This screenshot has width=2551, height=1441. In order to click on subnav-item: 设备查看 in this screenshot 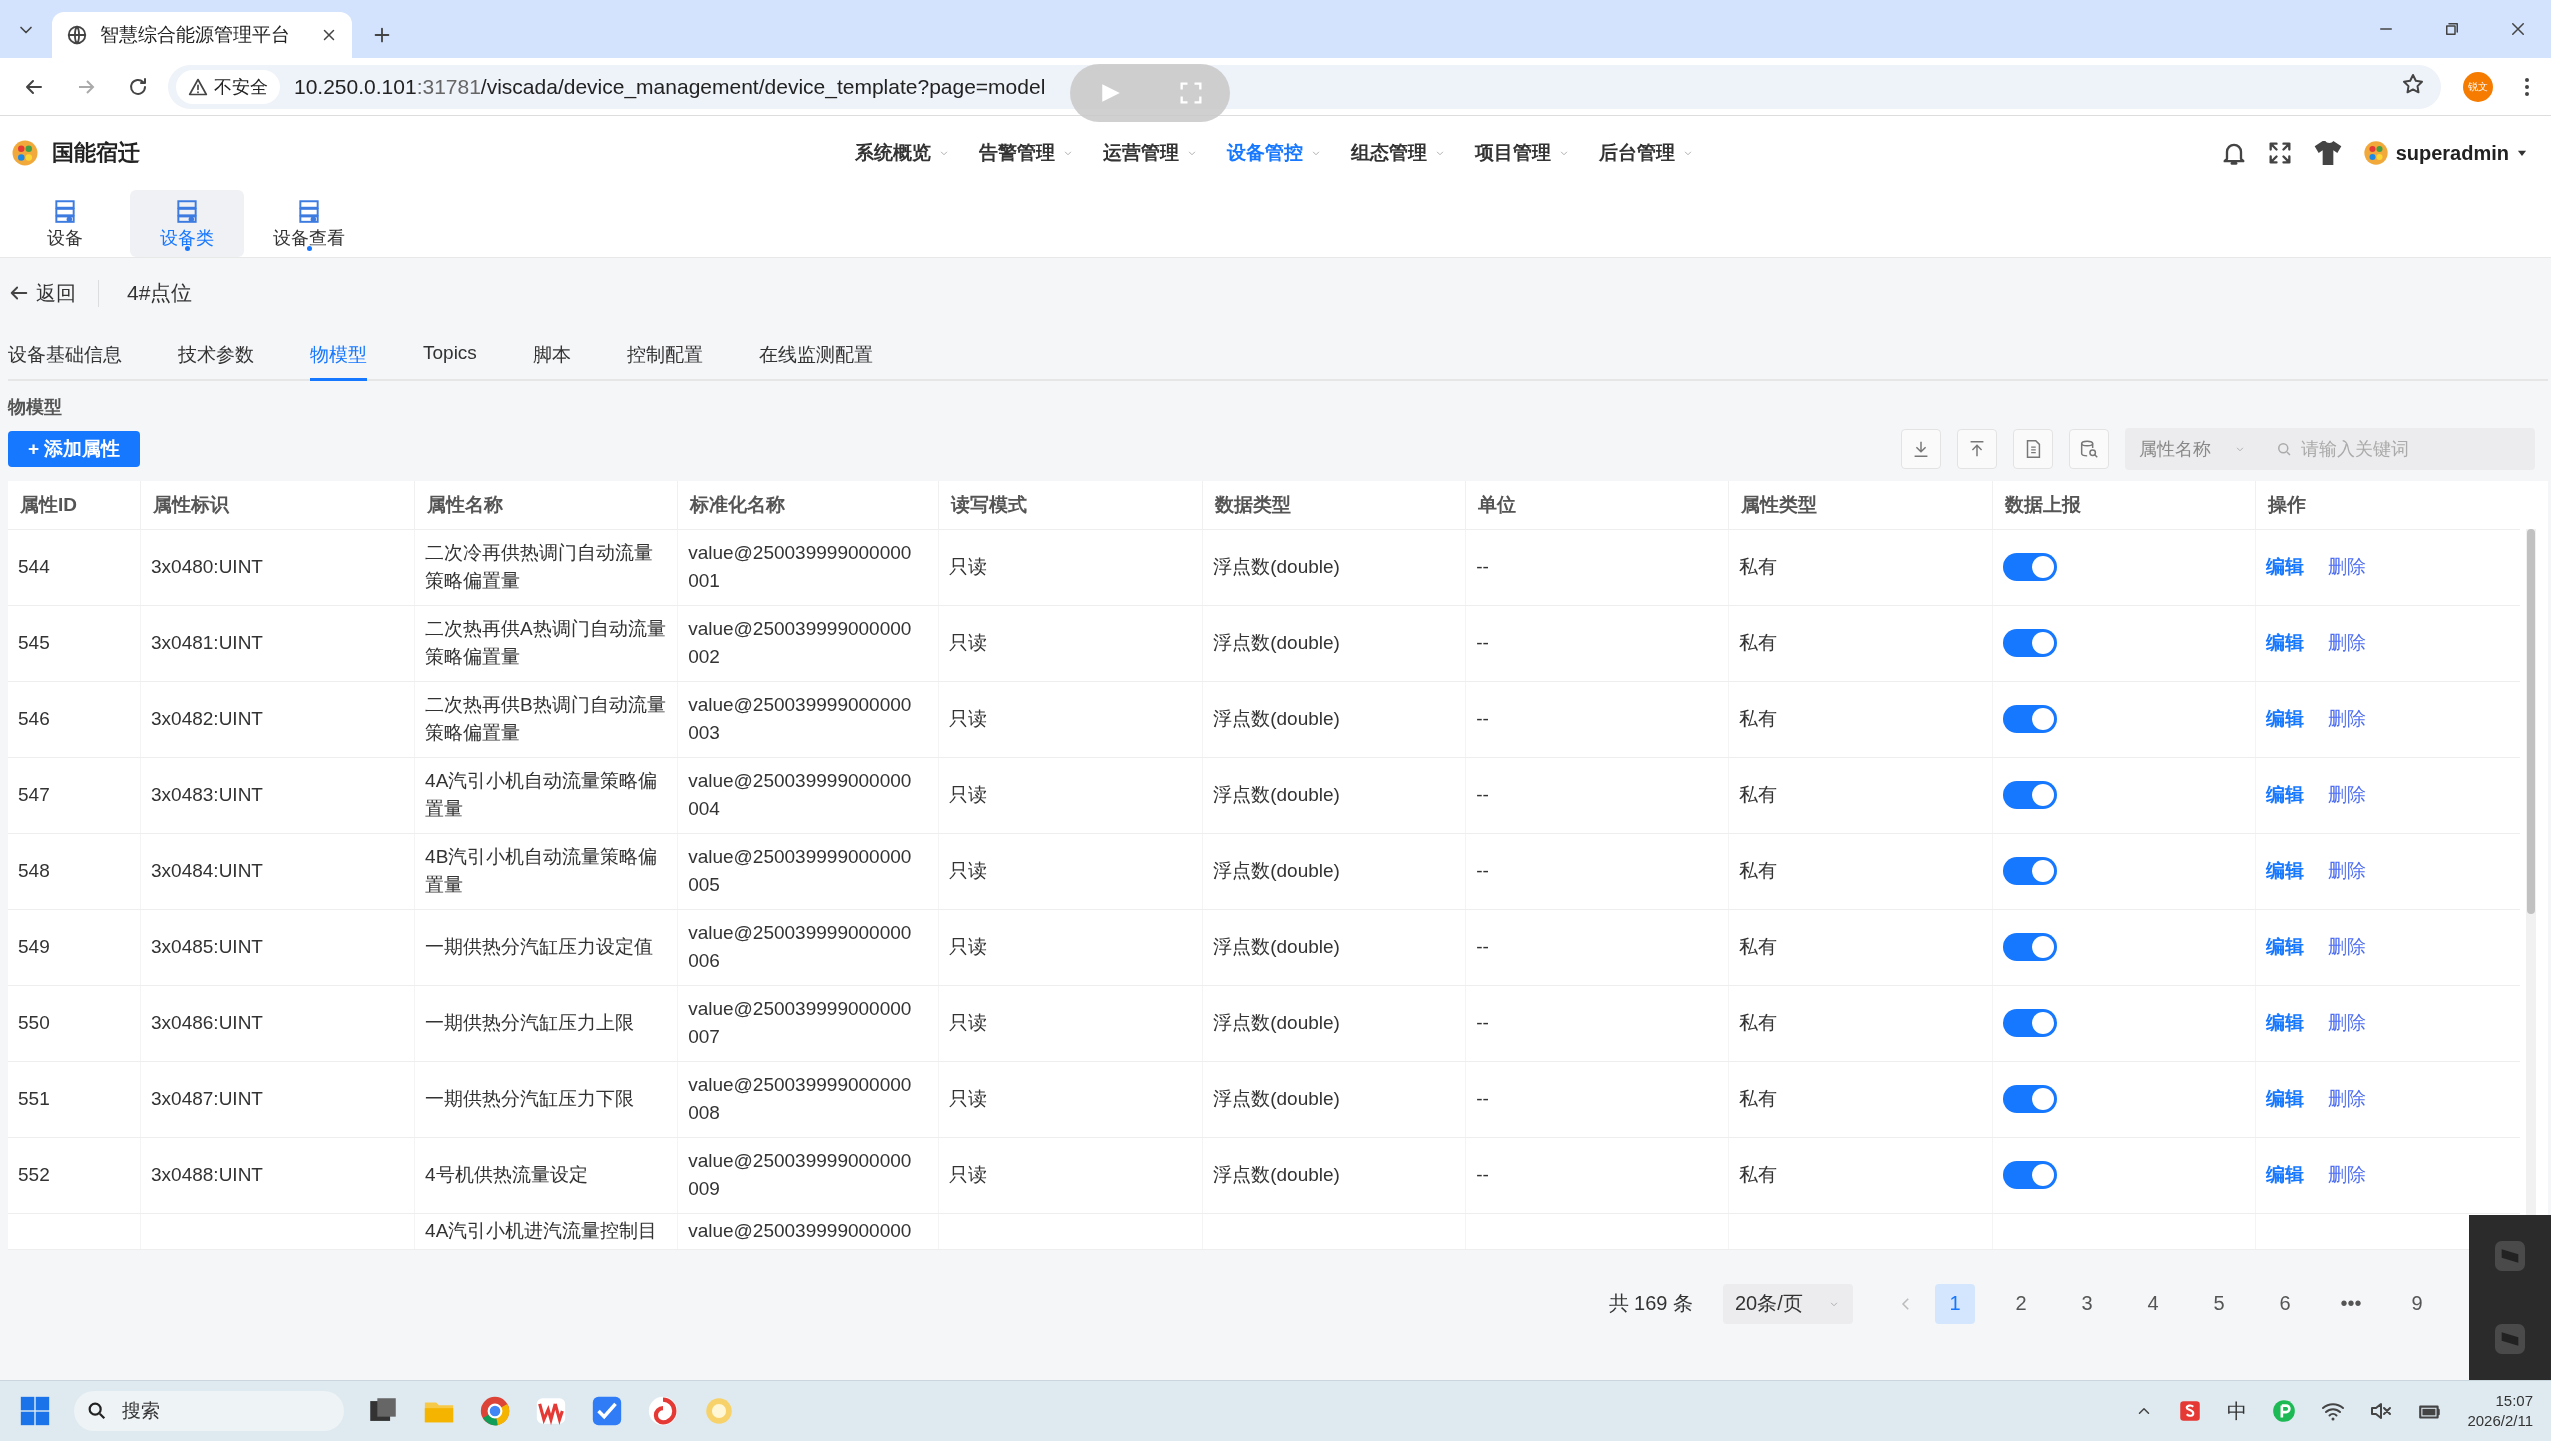, I will do `click(309, 223)`.